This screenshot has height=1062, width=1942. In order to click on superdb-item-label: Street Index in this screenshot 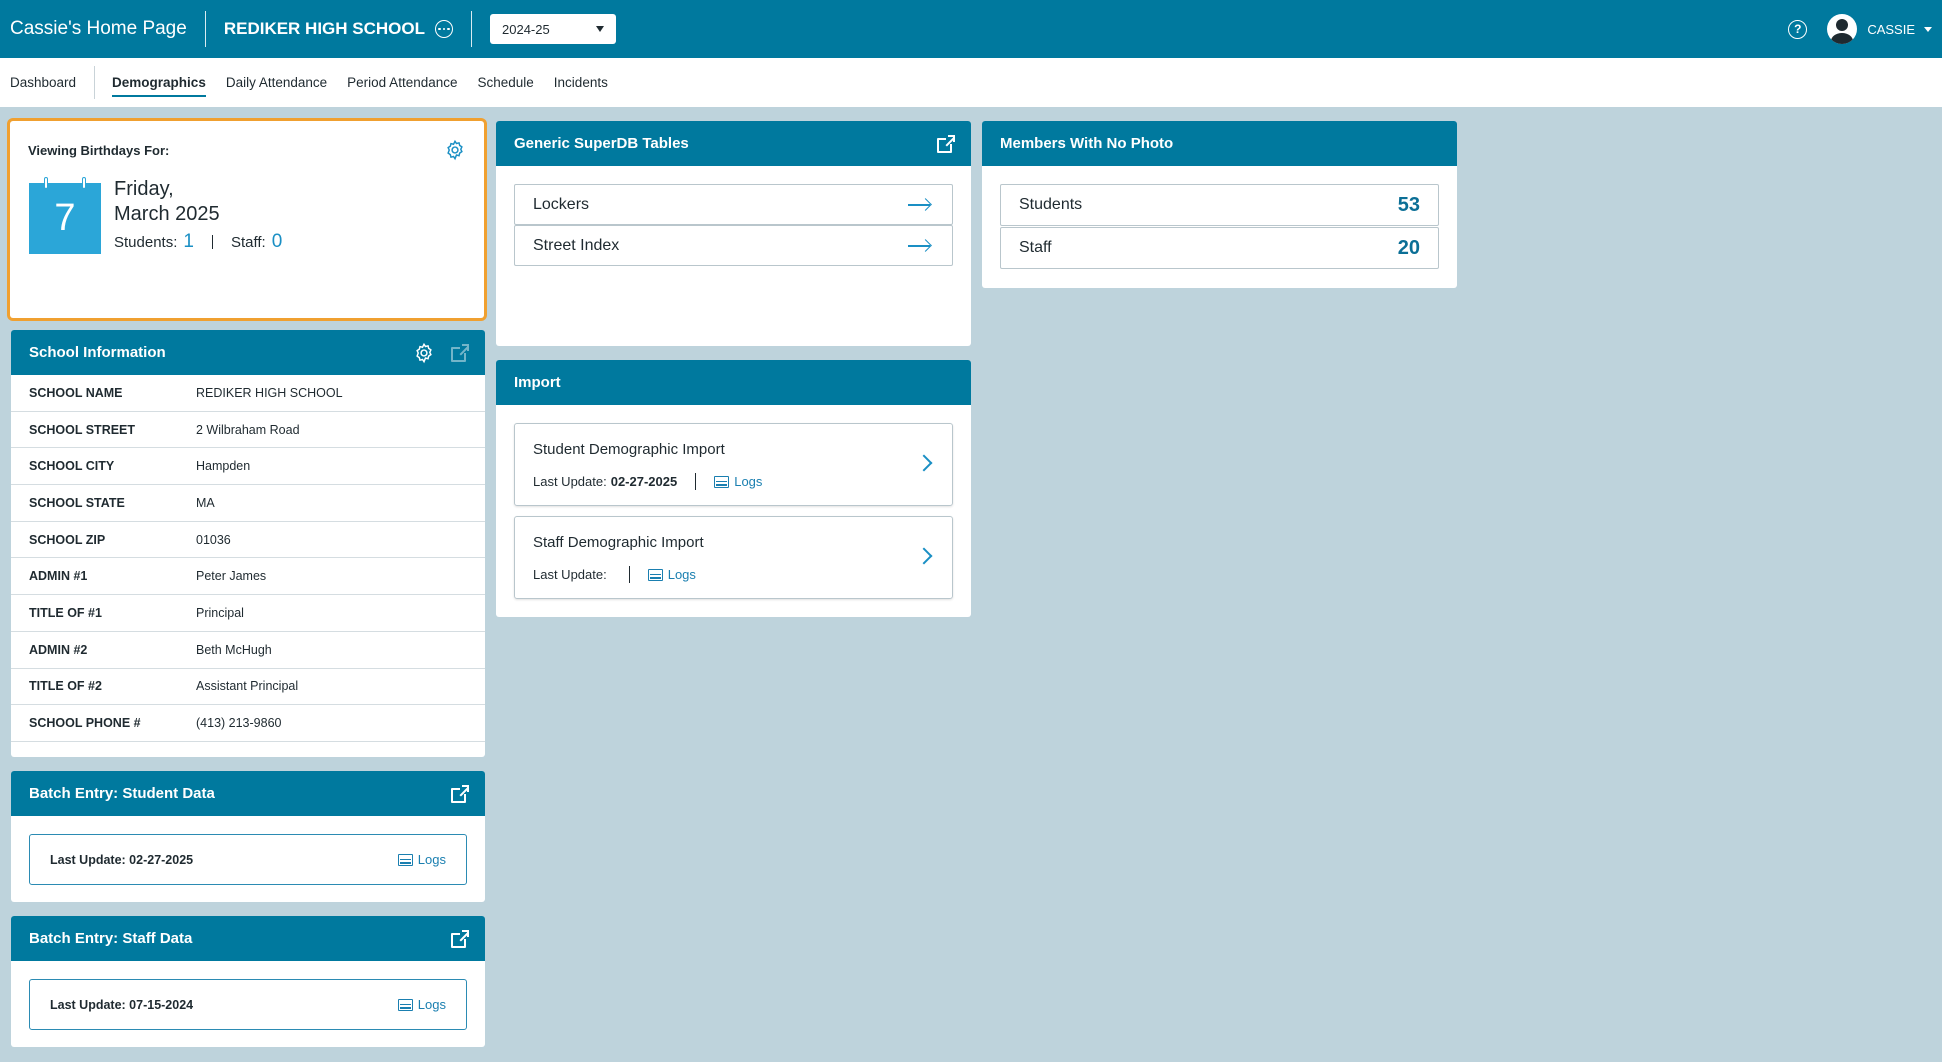, I will do `click(576, 245)`.